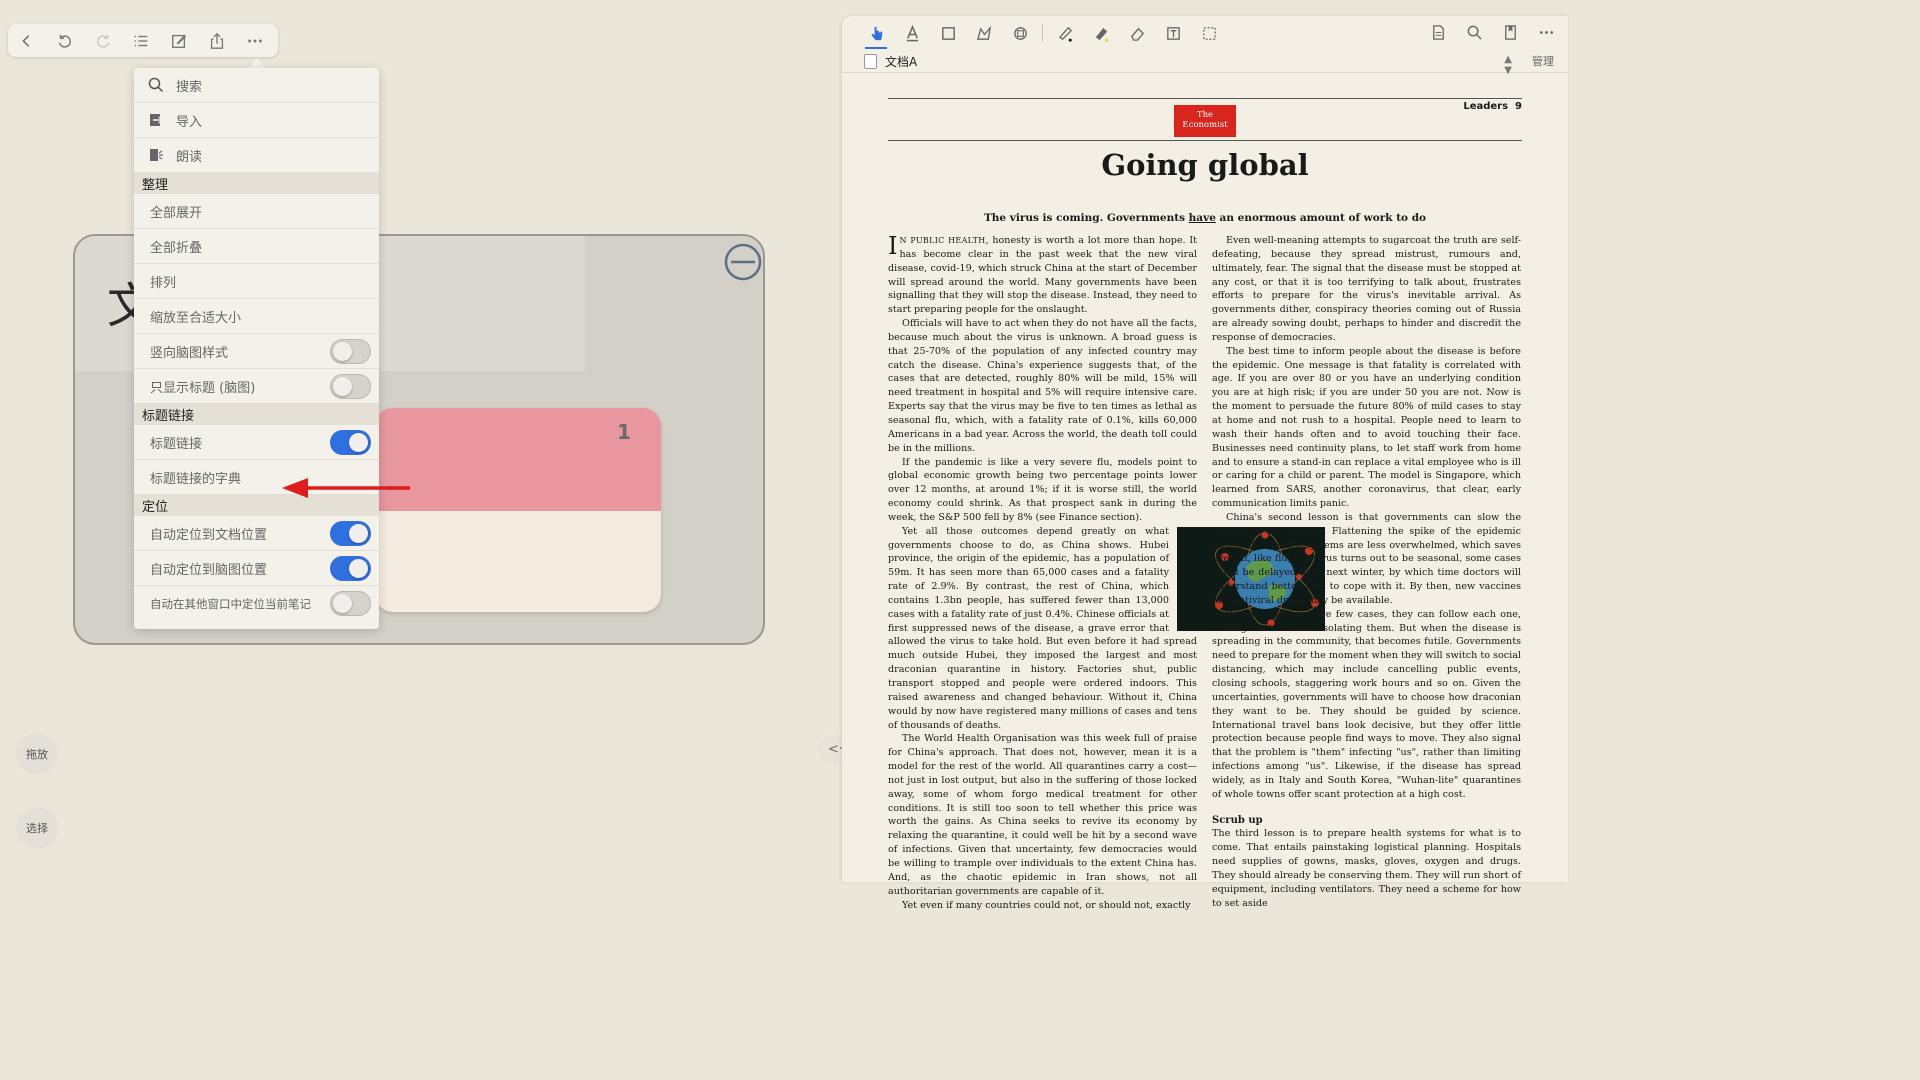 The width and height of the screenshot is (1920, 1080). I want to click on auto-other-window-toggle, so click(350, 603).